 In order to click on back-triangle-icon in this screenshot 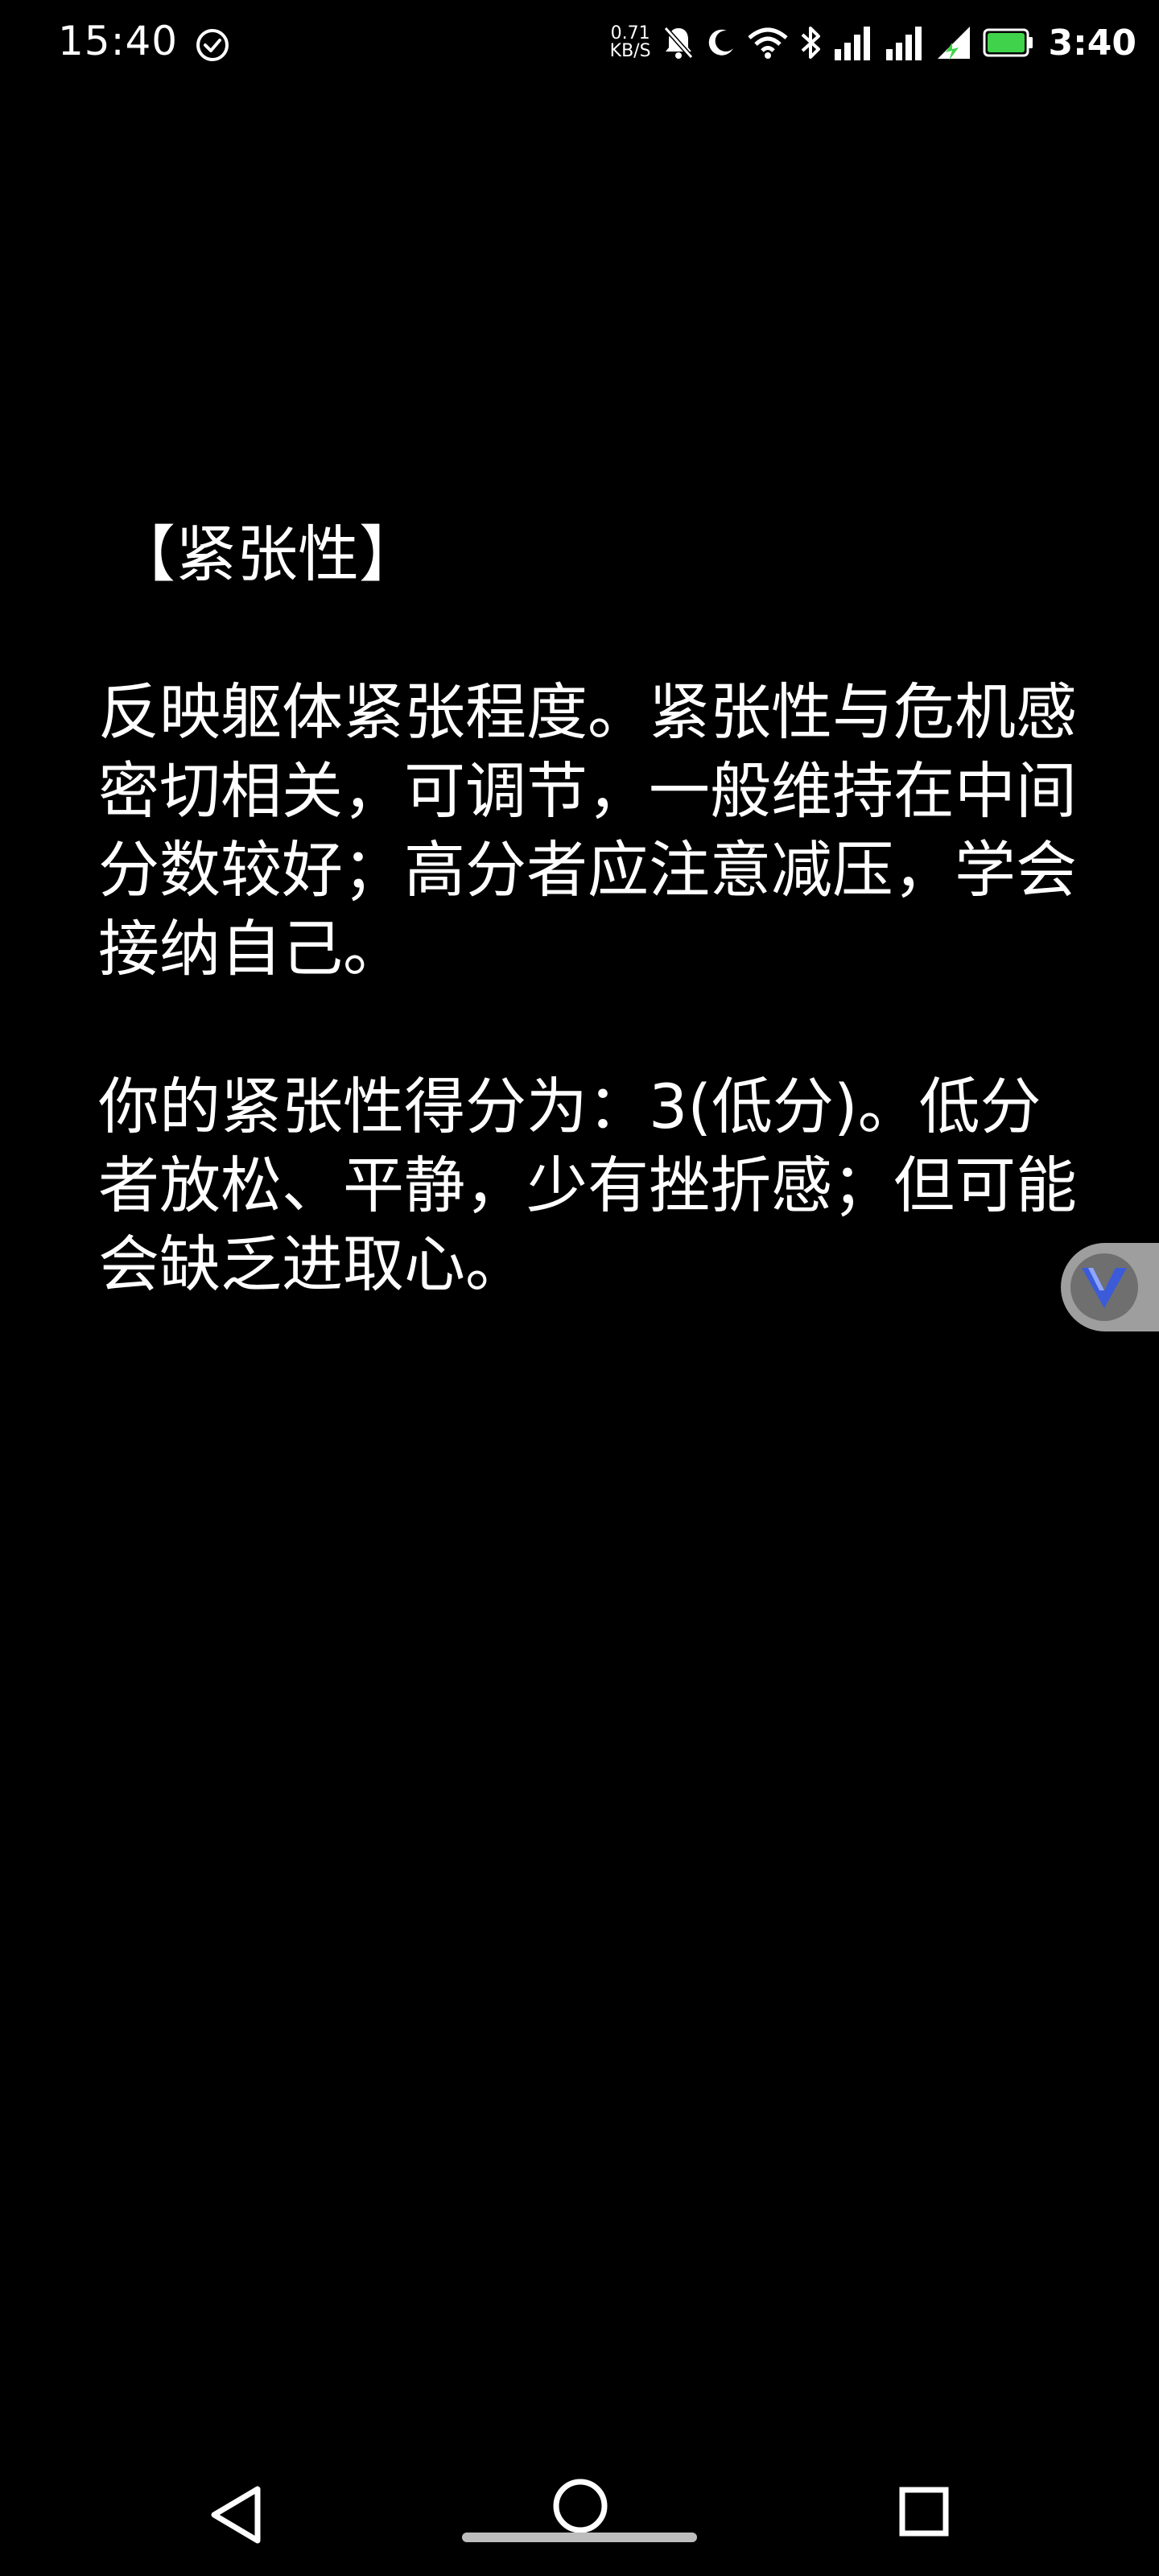, I will do `click(237, 2514)`.